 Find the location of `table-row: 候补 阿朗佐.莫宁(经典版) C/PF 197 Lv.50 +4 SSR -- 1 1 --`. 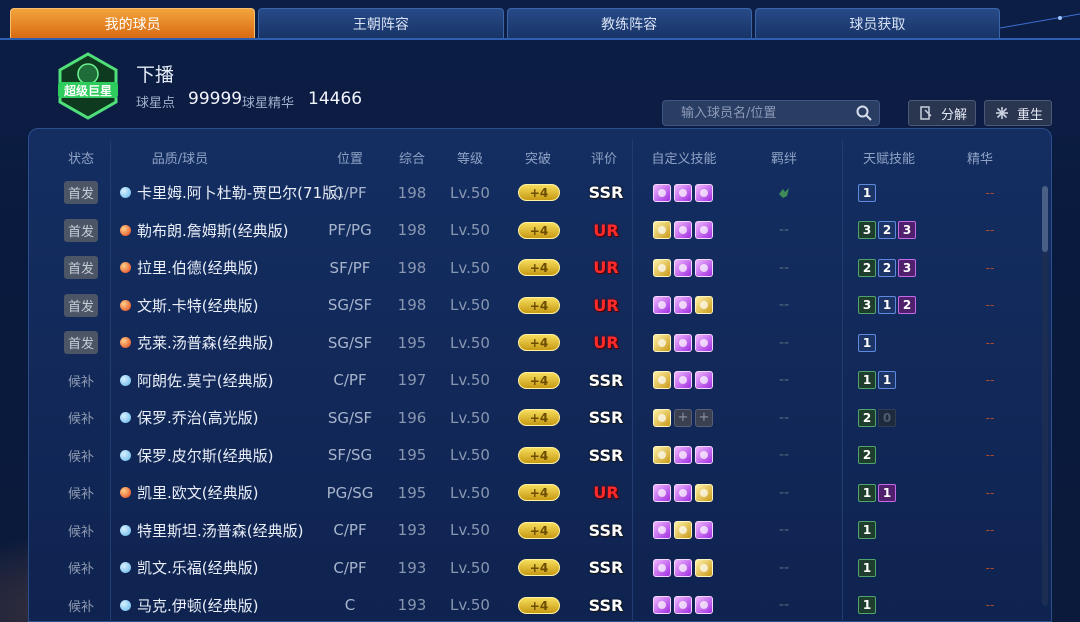

table-row: 候补 阿朗佐.莫宁(经典版) C/PF 197 Lv.50 +4 SSR -- 1 1 -- is located at coordinates (540, 380).